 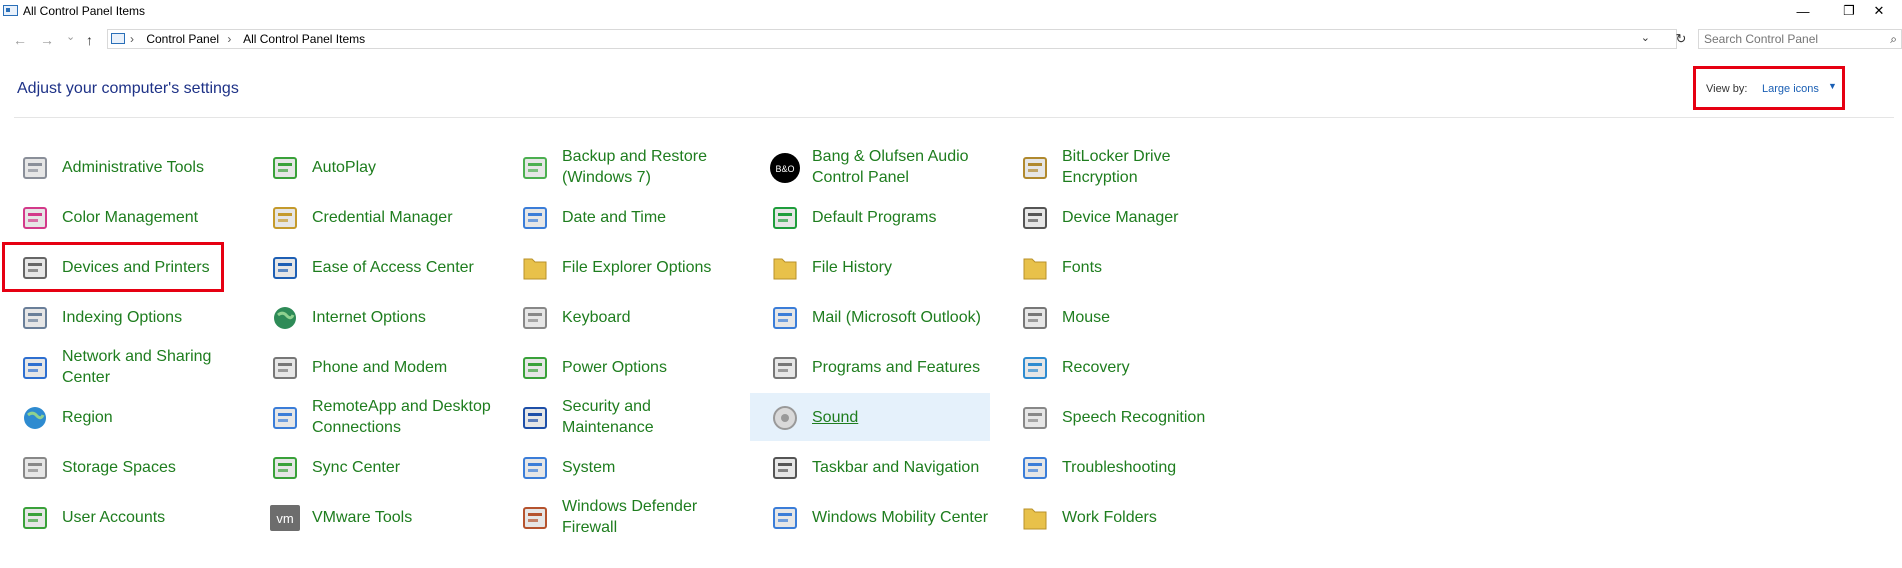 What do you see at coordinates (402, 517) in the screenshot?
I see `control-panel-item-label: VMware Tools` at bounding box center [402, 517].